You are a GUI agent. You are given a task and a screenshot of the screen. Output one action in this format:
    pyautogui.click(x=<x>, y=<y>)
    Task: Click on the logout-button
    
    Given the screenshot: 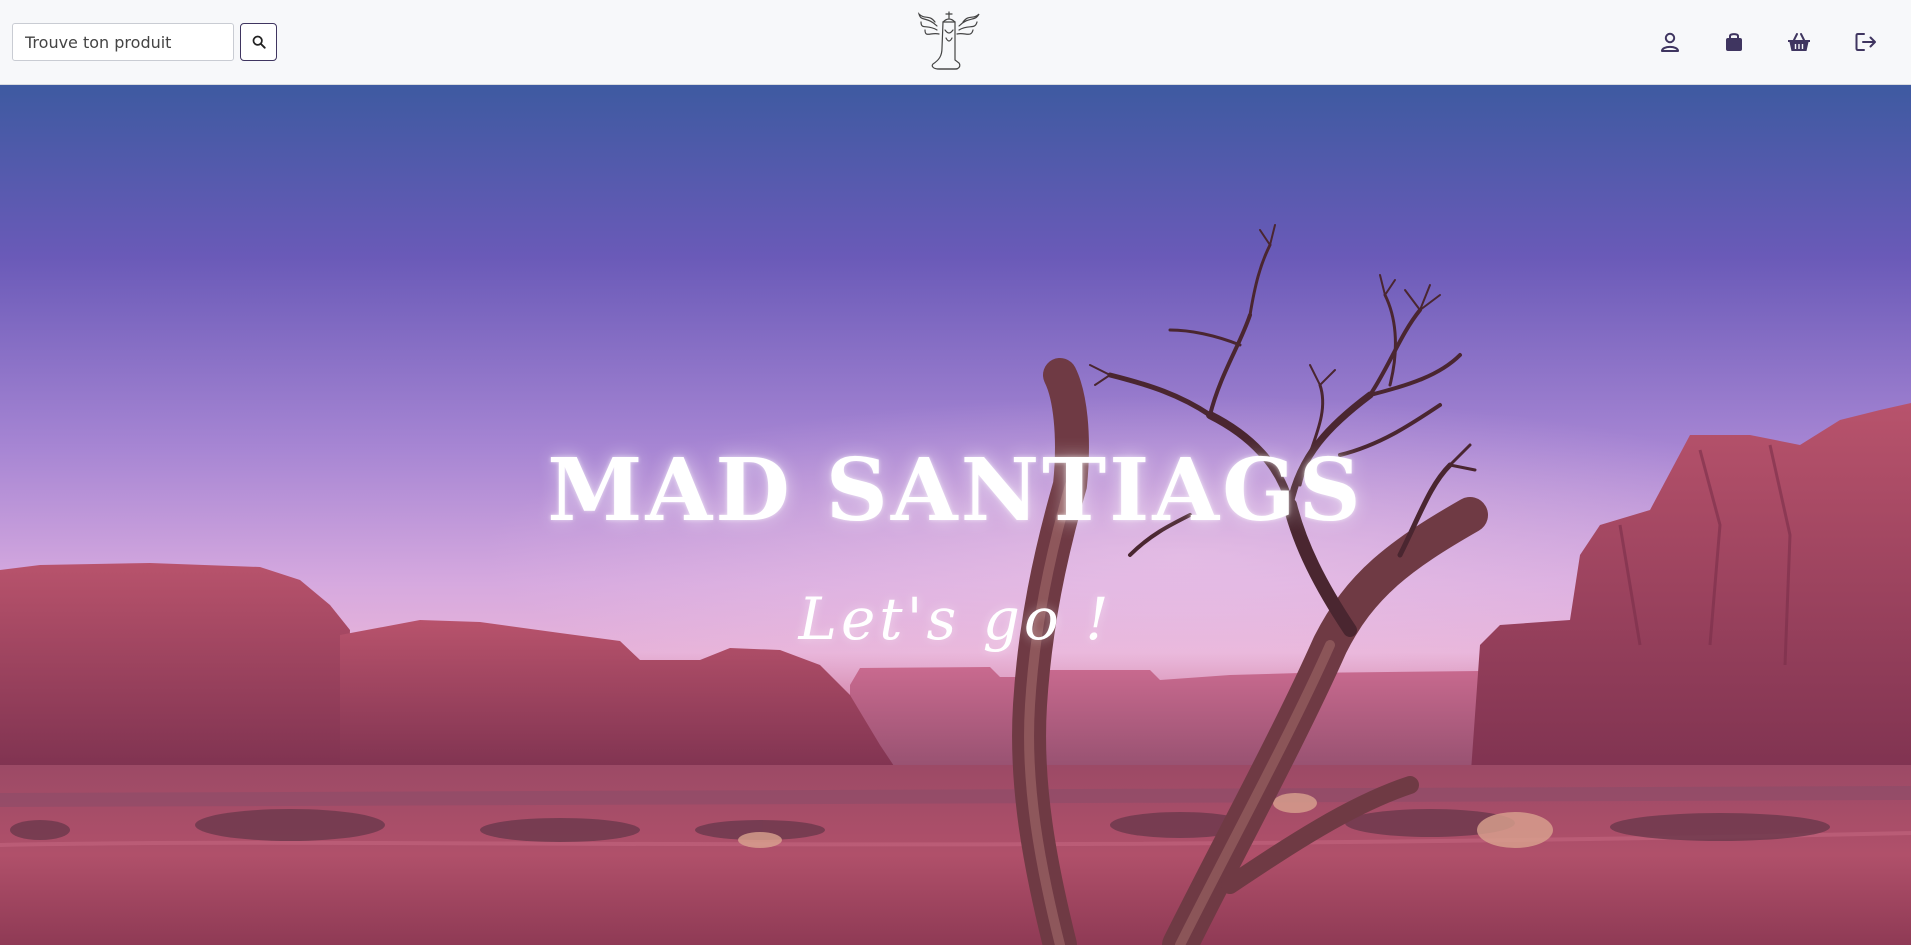 What is the action you would take?
    pyautogui.click(x=1866, y=42)
    